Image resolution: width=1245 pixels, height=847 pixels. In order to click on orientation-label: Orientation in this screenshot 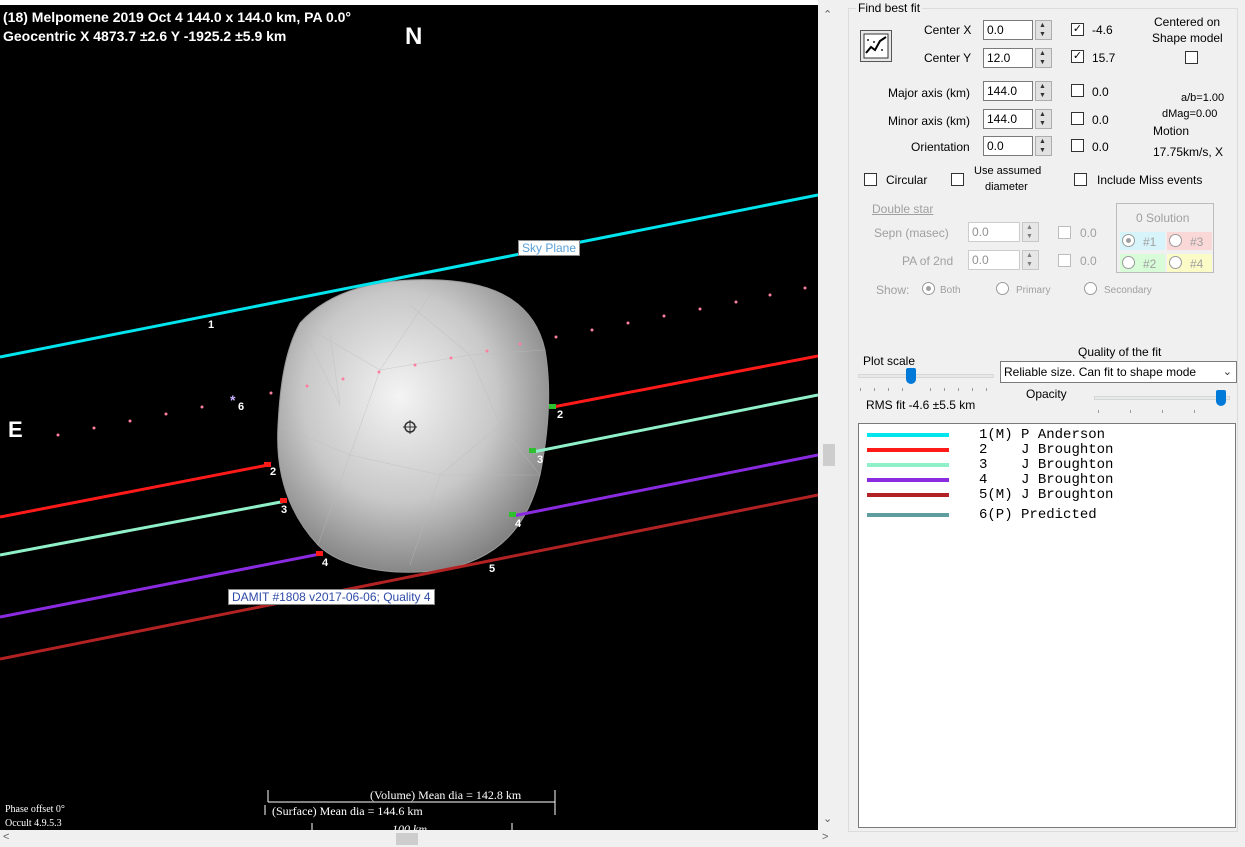, I will do `click(940, 147)`.